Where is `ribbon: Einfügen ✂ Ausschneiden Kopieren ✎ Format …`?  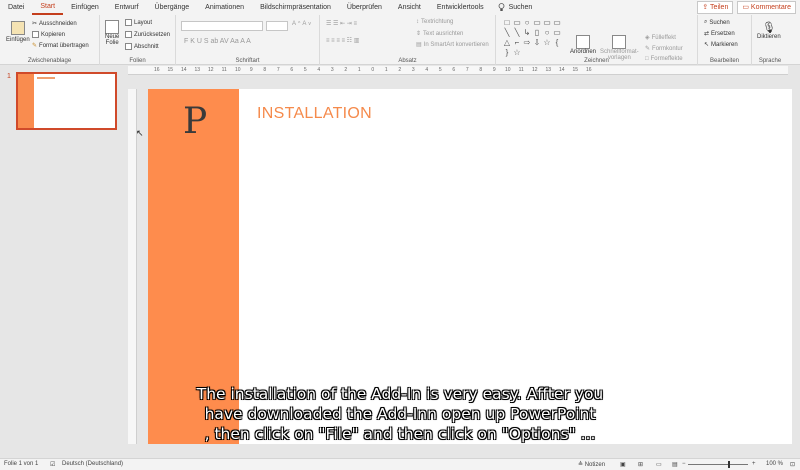
ribbon: Einfügen ✂ Ausschneiden Kopieren ✎ Format … is located at coordinates (400, 40).